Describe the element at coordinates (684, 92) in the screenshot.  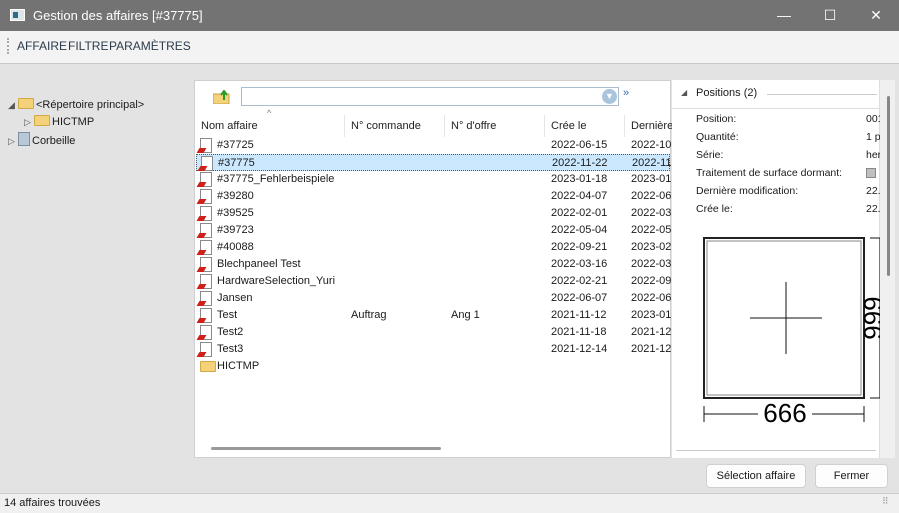
I see `collapse-icon: ◢` at that location.